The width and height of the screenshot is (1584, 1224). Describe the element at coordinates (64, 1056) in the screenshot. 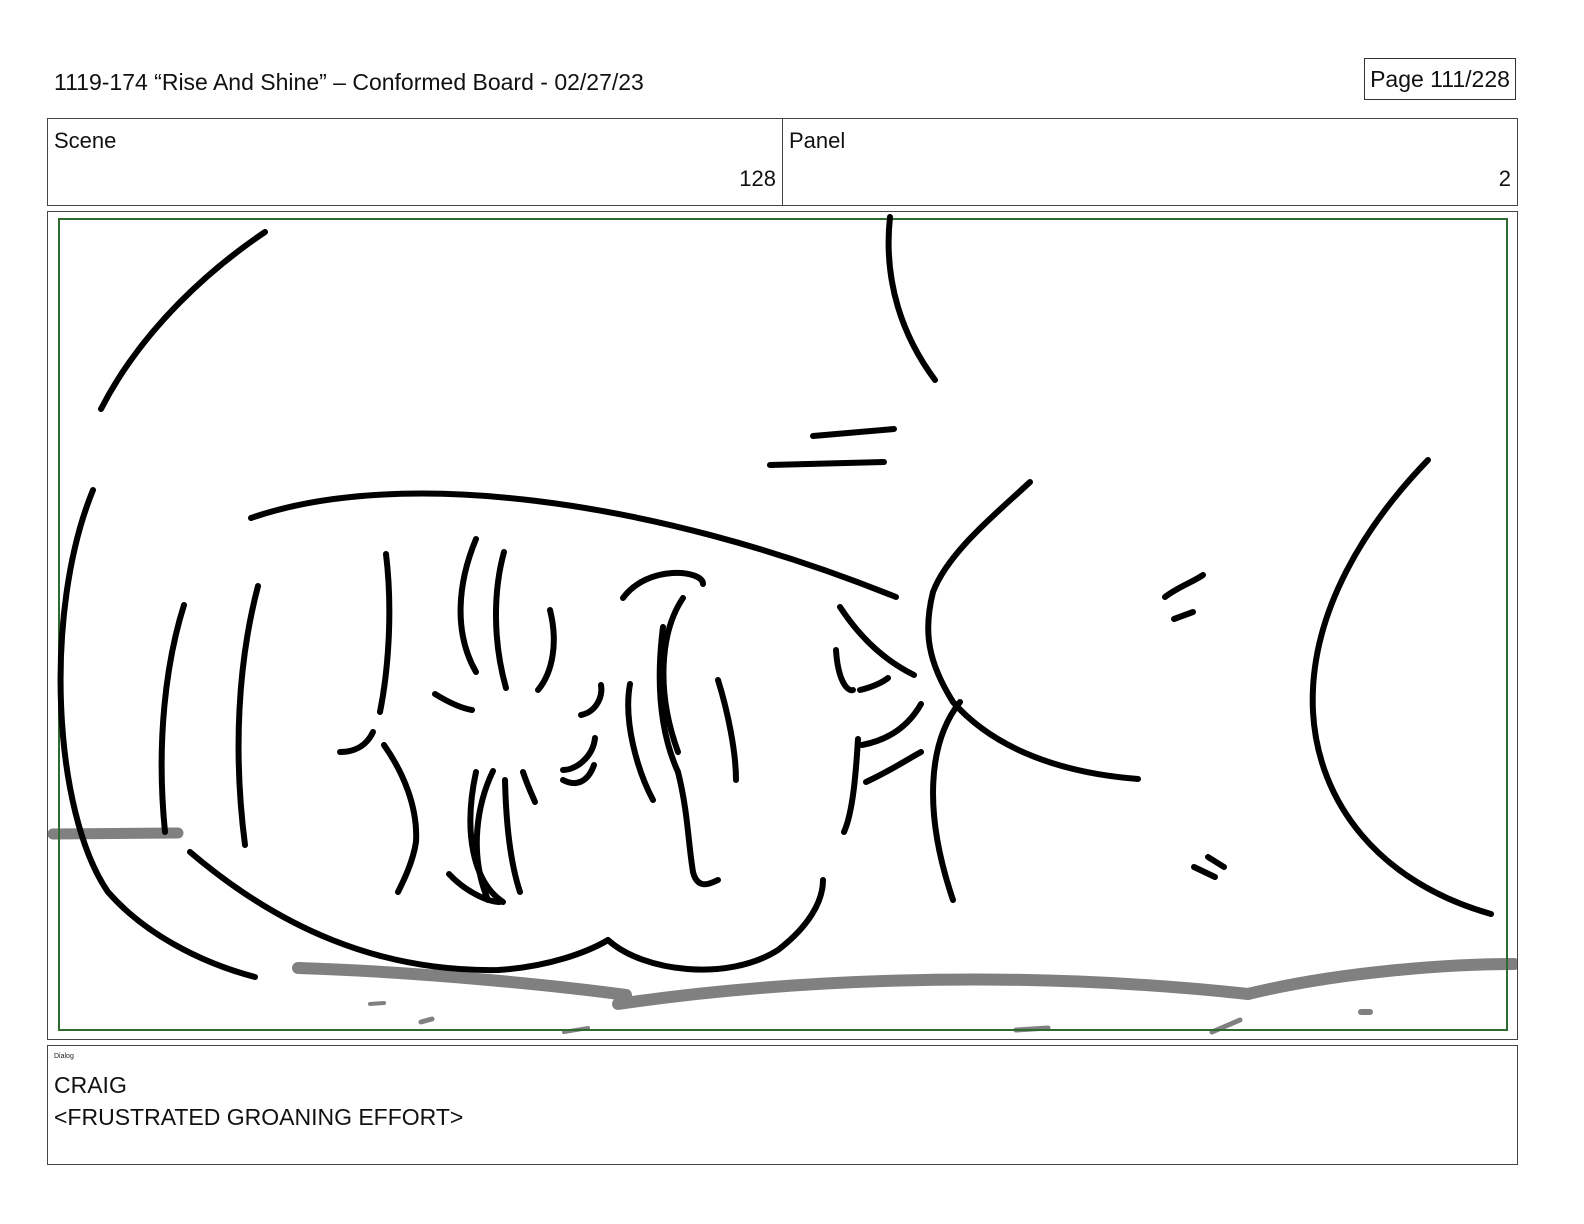

I see `dialog-label: Dialog` at that location.